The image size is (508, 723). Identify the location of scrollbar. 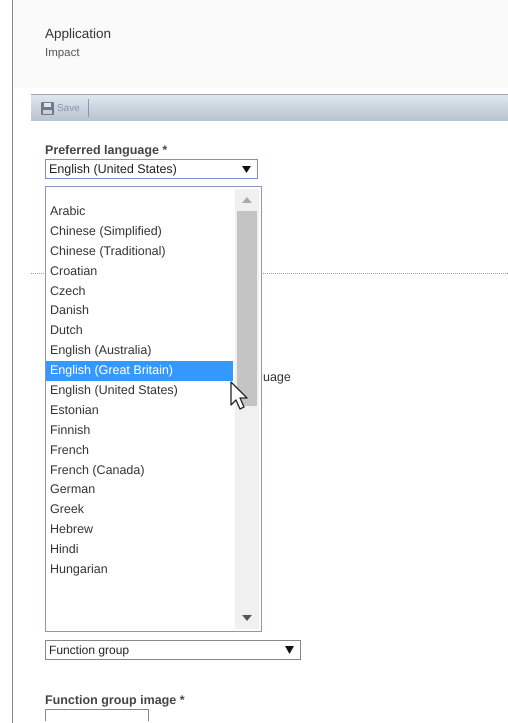
(247, 409).